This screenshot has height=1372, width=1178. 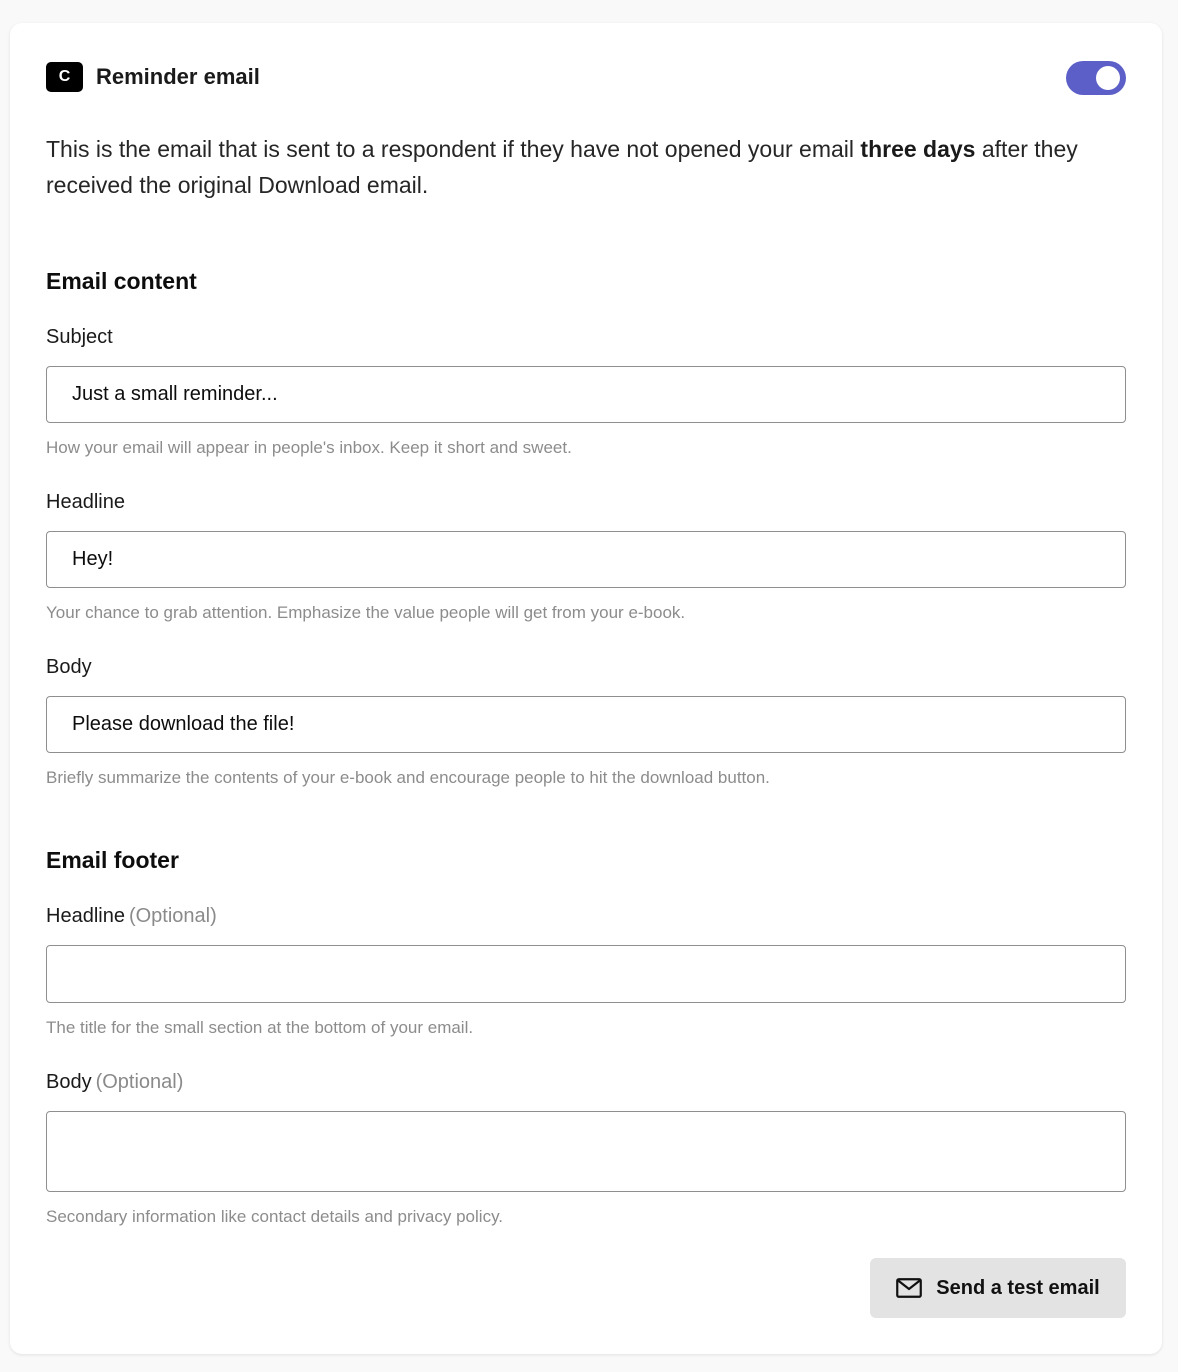 I want to click on footer-headline-label: Headline (Optional), so click(x=131, y=916).